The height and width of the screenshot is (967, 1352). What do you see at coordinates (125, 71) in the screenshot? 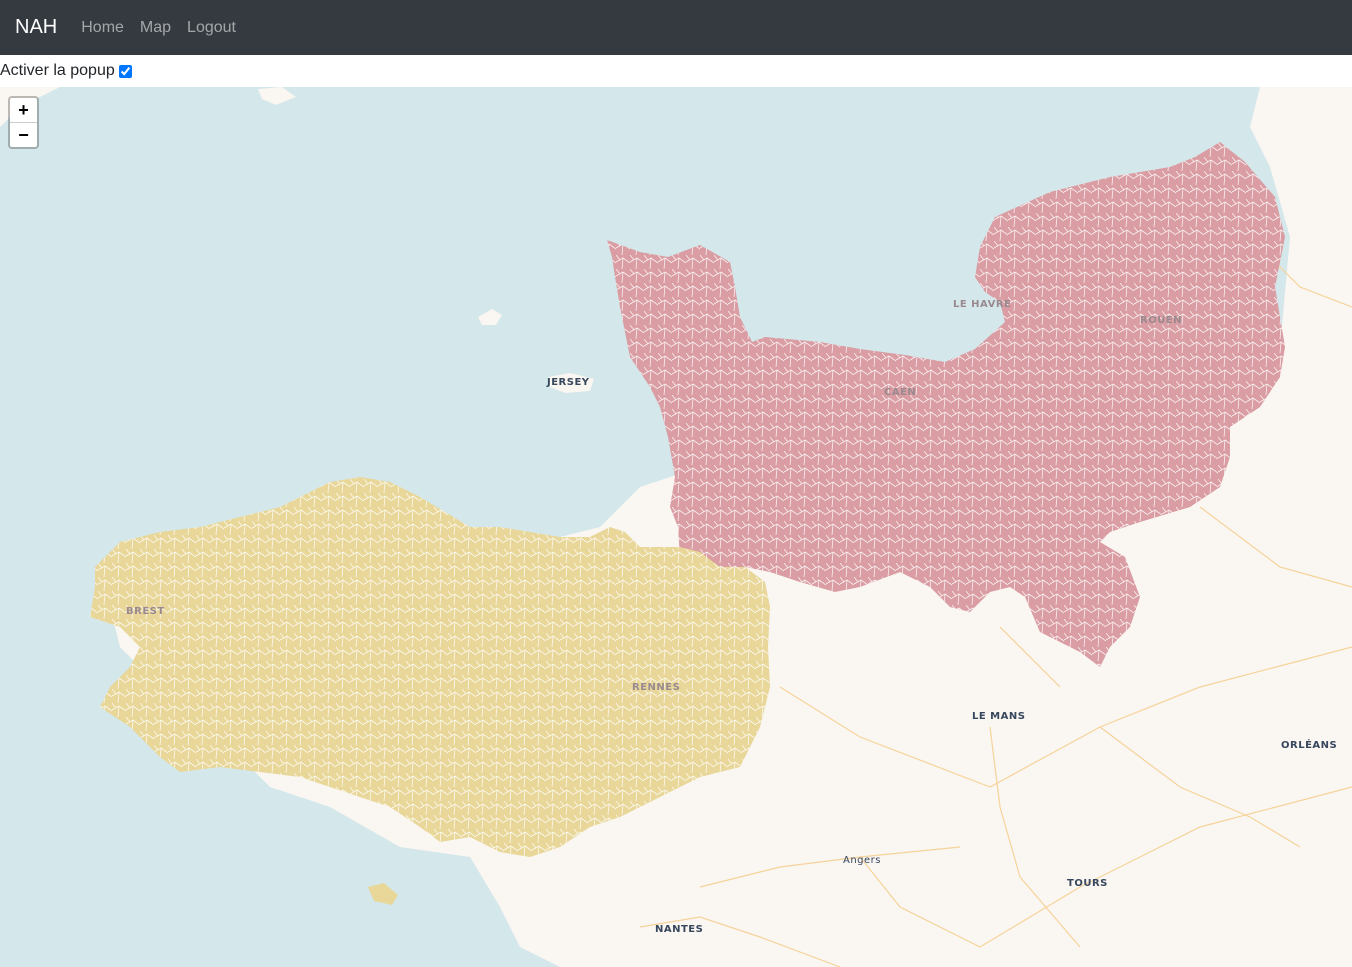
I see `popup-toggle-checkbox` at bounding box center [125, 71].